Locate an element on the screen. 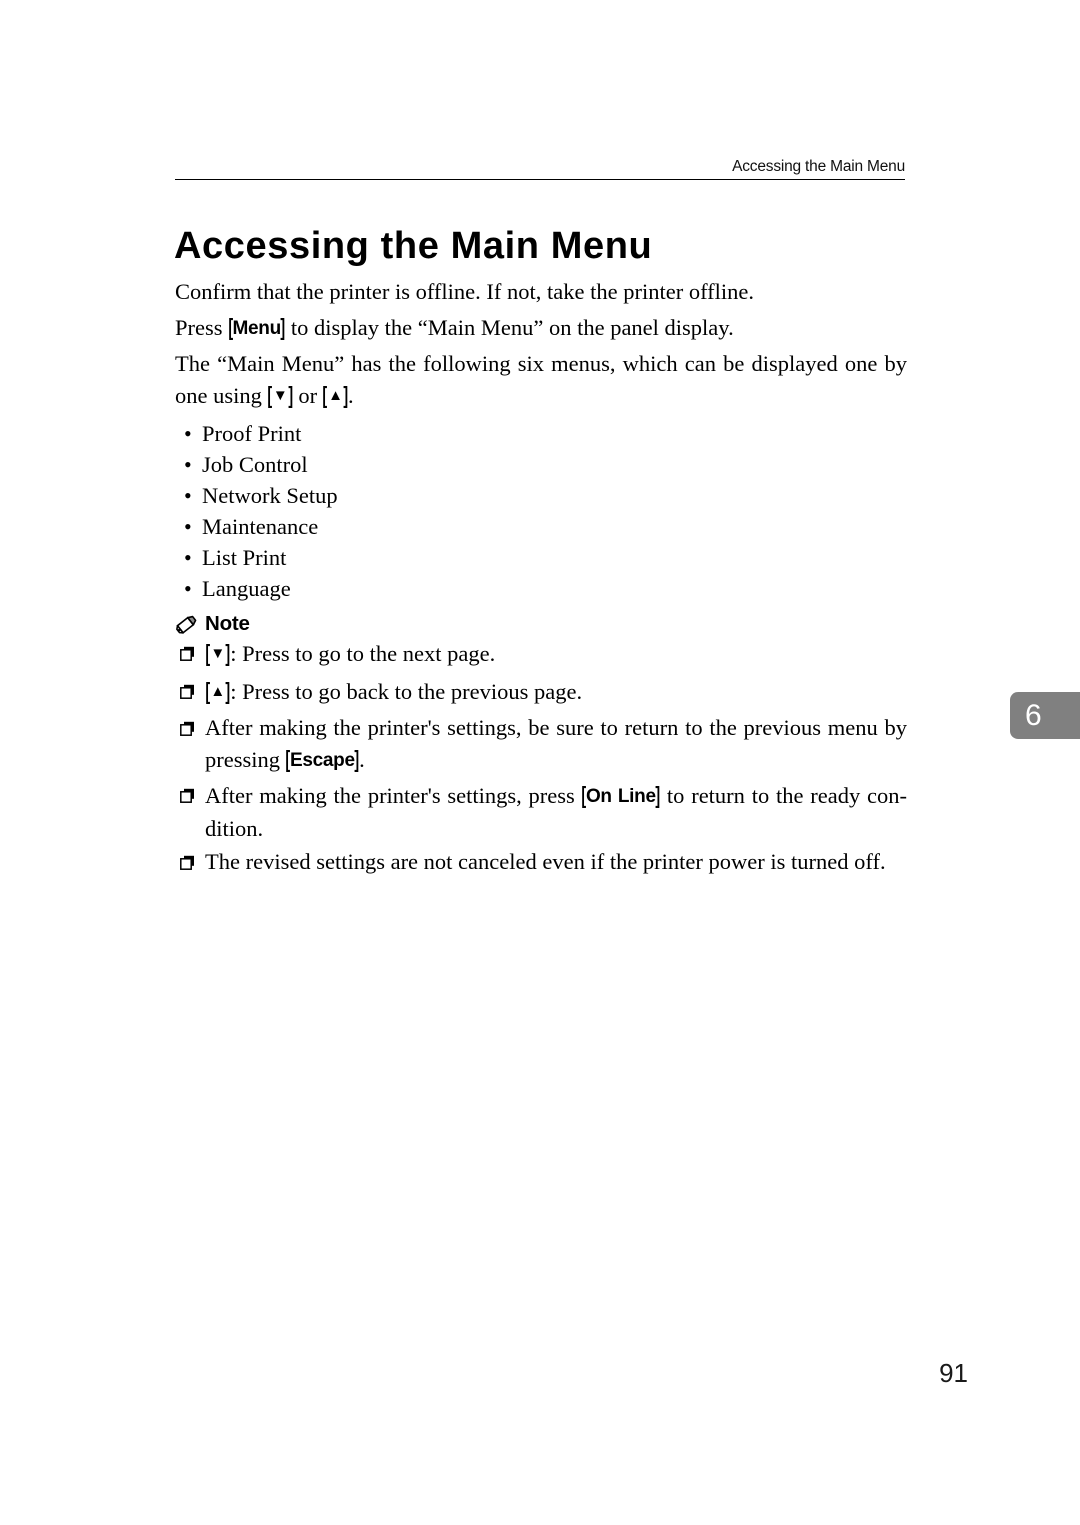  note-item-text: : Press to go back to the previous page. is located at coordinates (406, 691).